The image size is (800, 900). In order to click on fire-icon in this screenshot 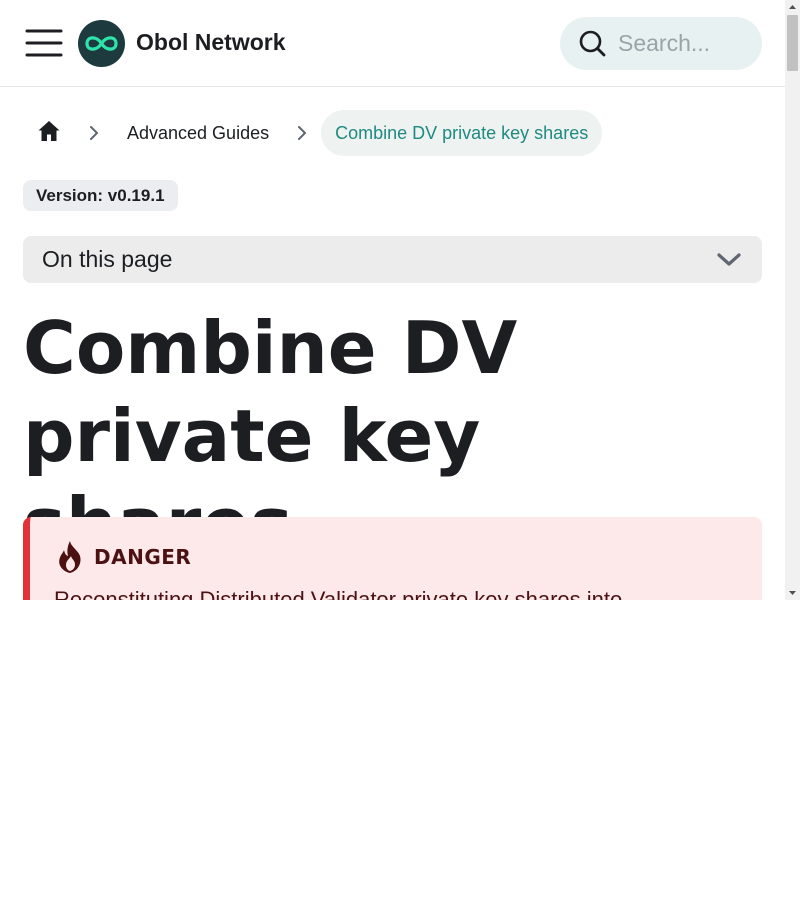, I will do `click(70, 557)`.